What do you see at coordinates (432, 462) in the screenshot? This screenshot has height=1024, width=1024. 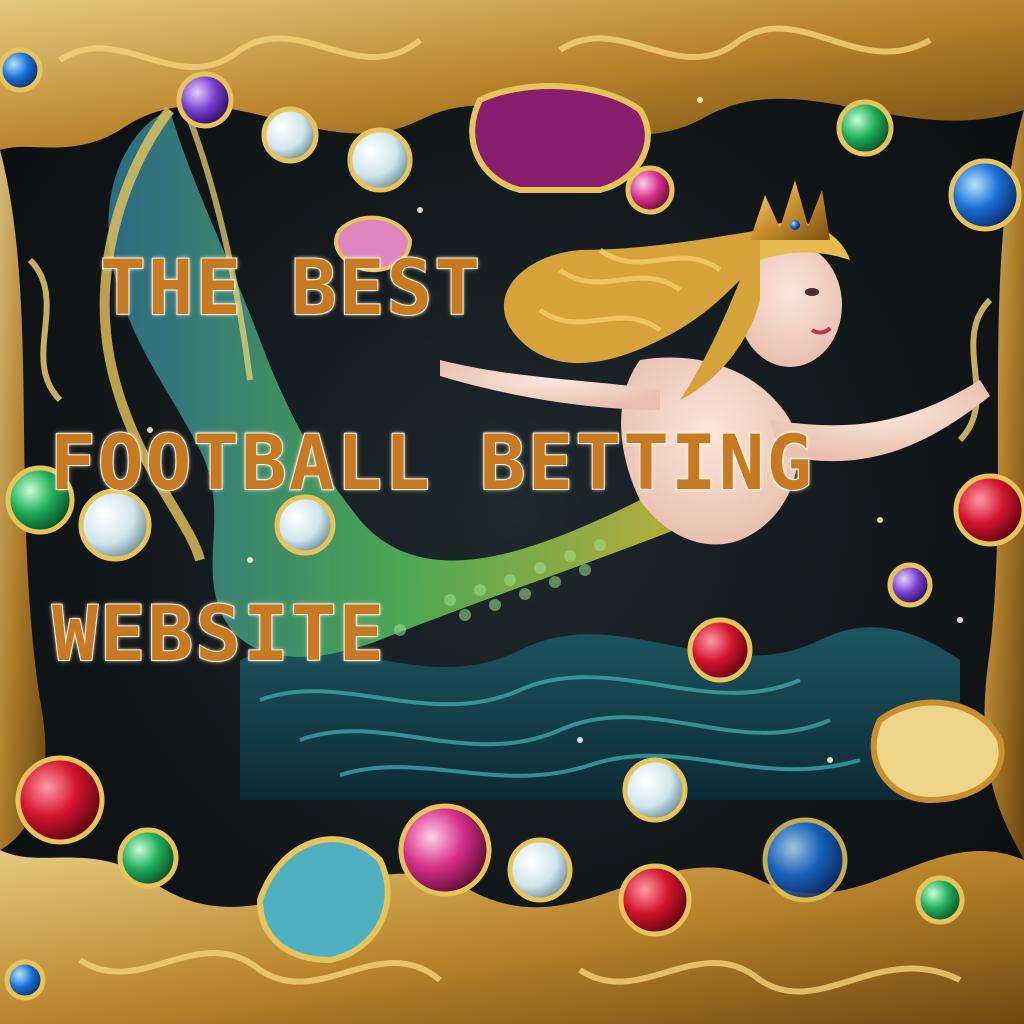 I see `caption-line-2: FOOTBALL BETTING` at bounding box center [432, 462].